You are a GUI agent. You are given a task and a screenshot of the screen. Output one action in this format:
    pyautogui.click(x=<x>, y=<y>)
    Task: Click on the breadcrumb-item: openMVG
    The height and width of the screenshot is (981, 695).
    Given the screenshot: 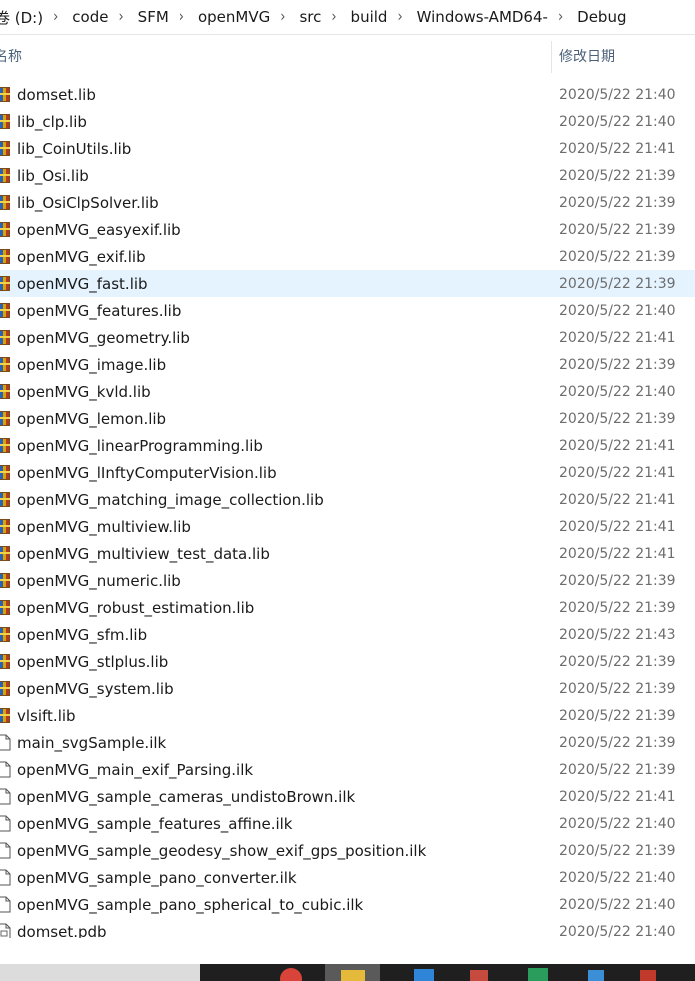 What is the action you would take?
    pyautogui.click(x=232, y=17)
    